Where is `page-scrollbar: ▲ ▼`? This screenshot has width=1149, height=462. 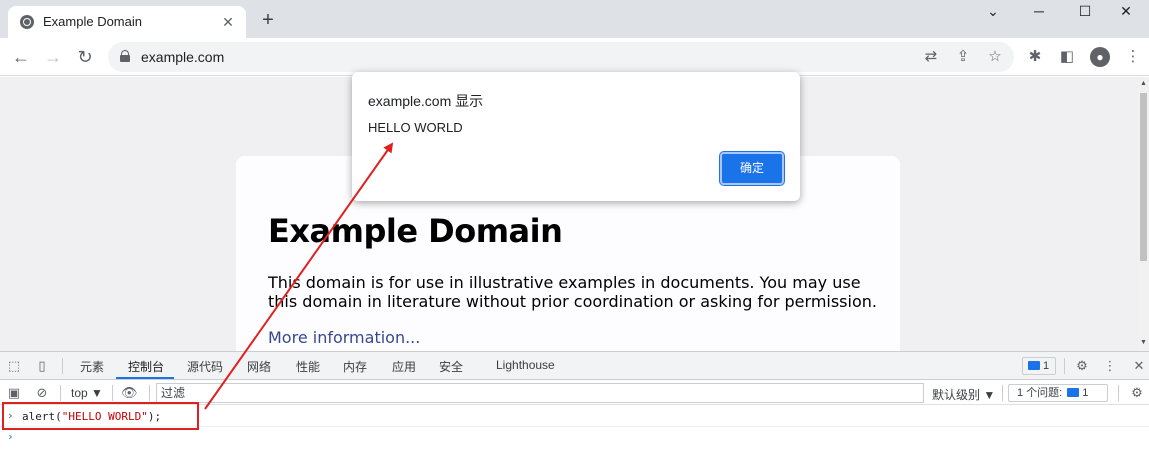
page-scrollbar: ▲ ▼ is located at coordinates (1143, 214).